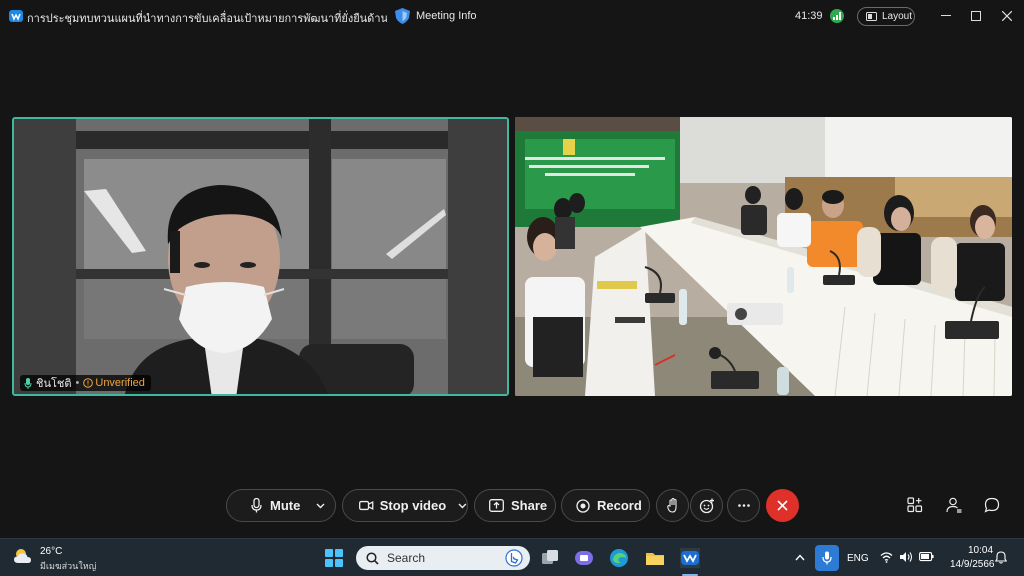  What do you see at coordinates (583, 505) in the screenshot?
I see `record-icon` at bounding box center [583, 505].